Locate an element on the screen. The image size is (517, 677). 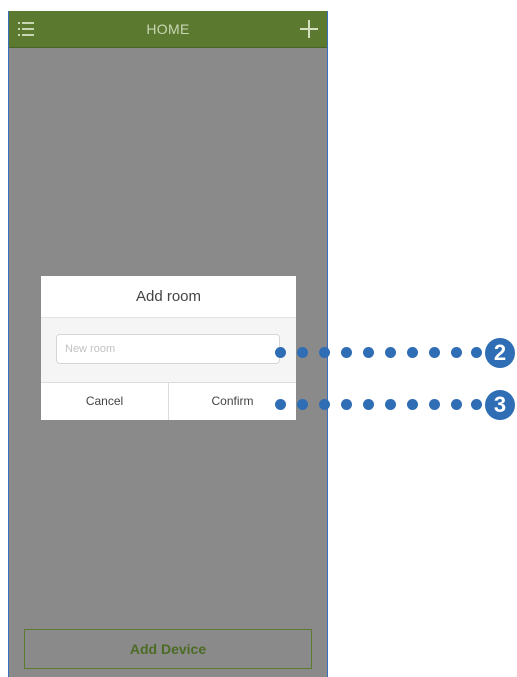
top-app-bar: HOME is located at coordinates (168, 29).